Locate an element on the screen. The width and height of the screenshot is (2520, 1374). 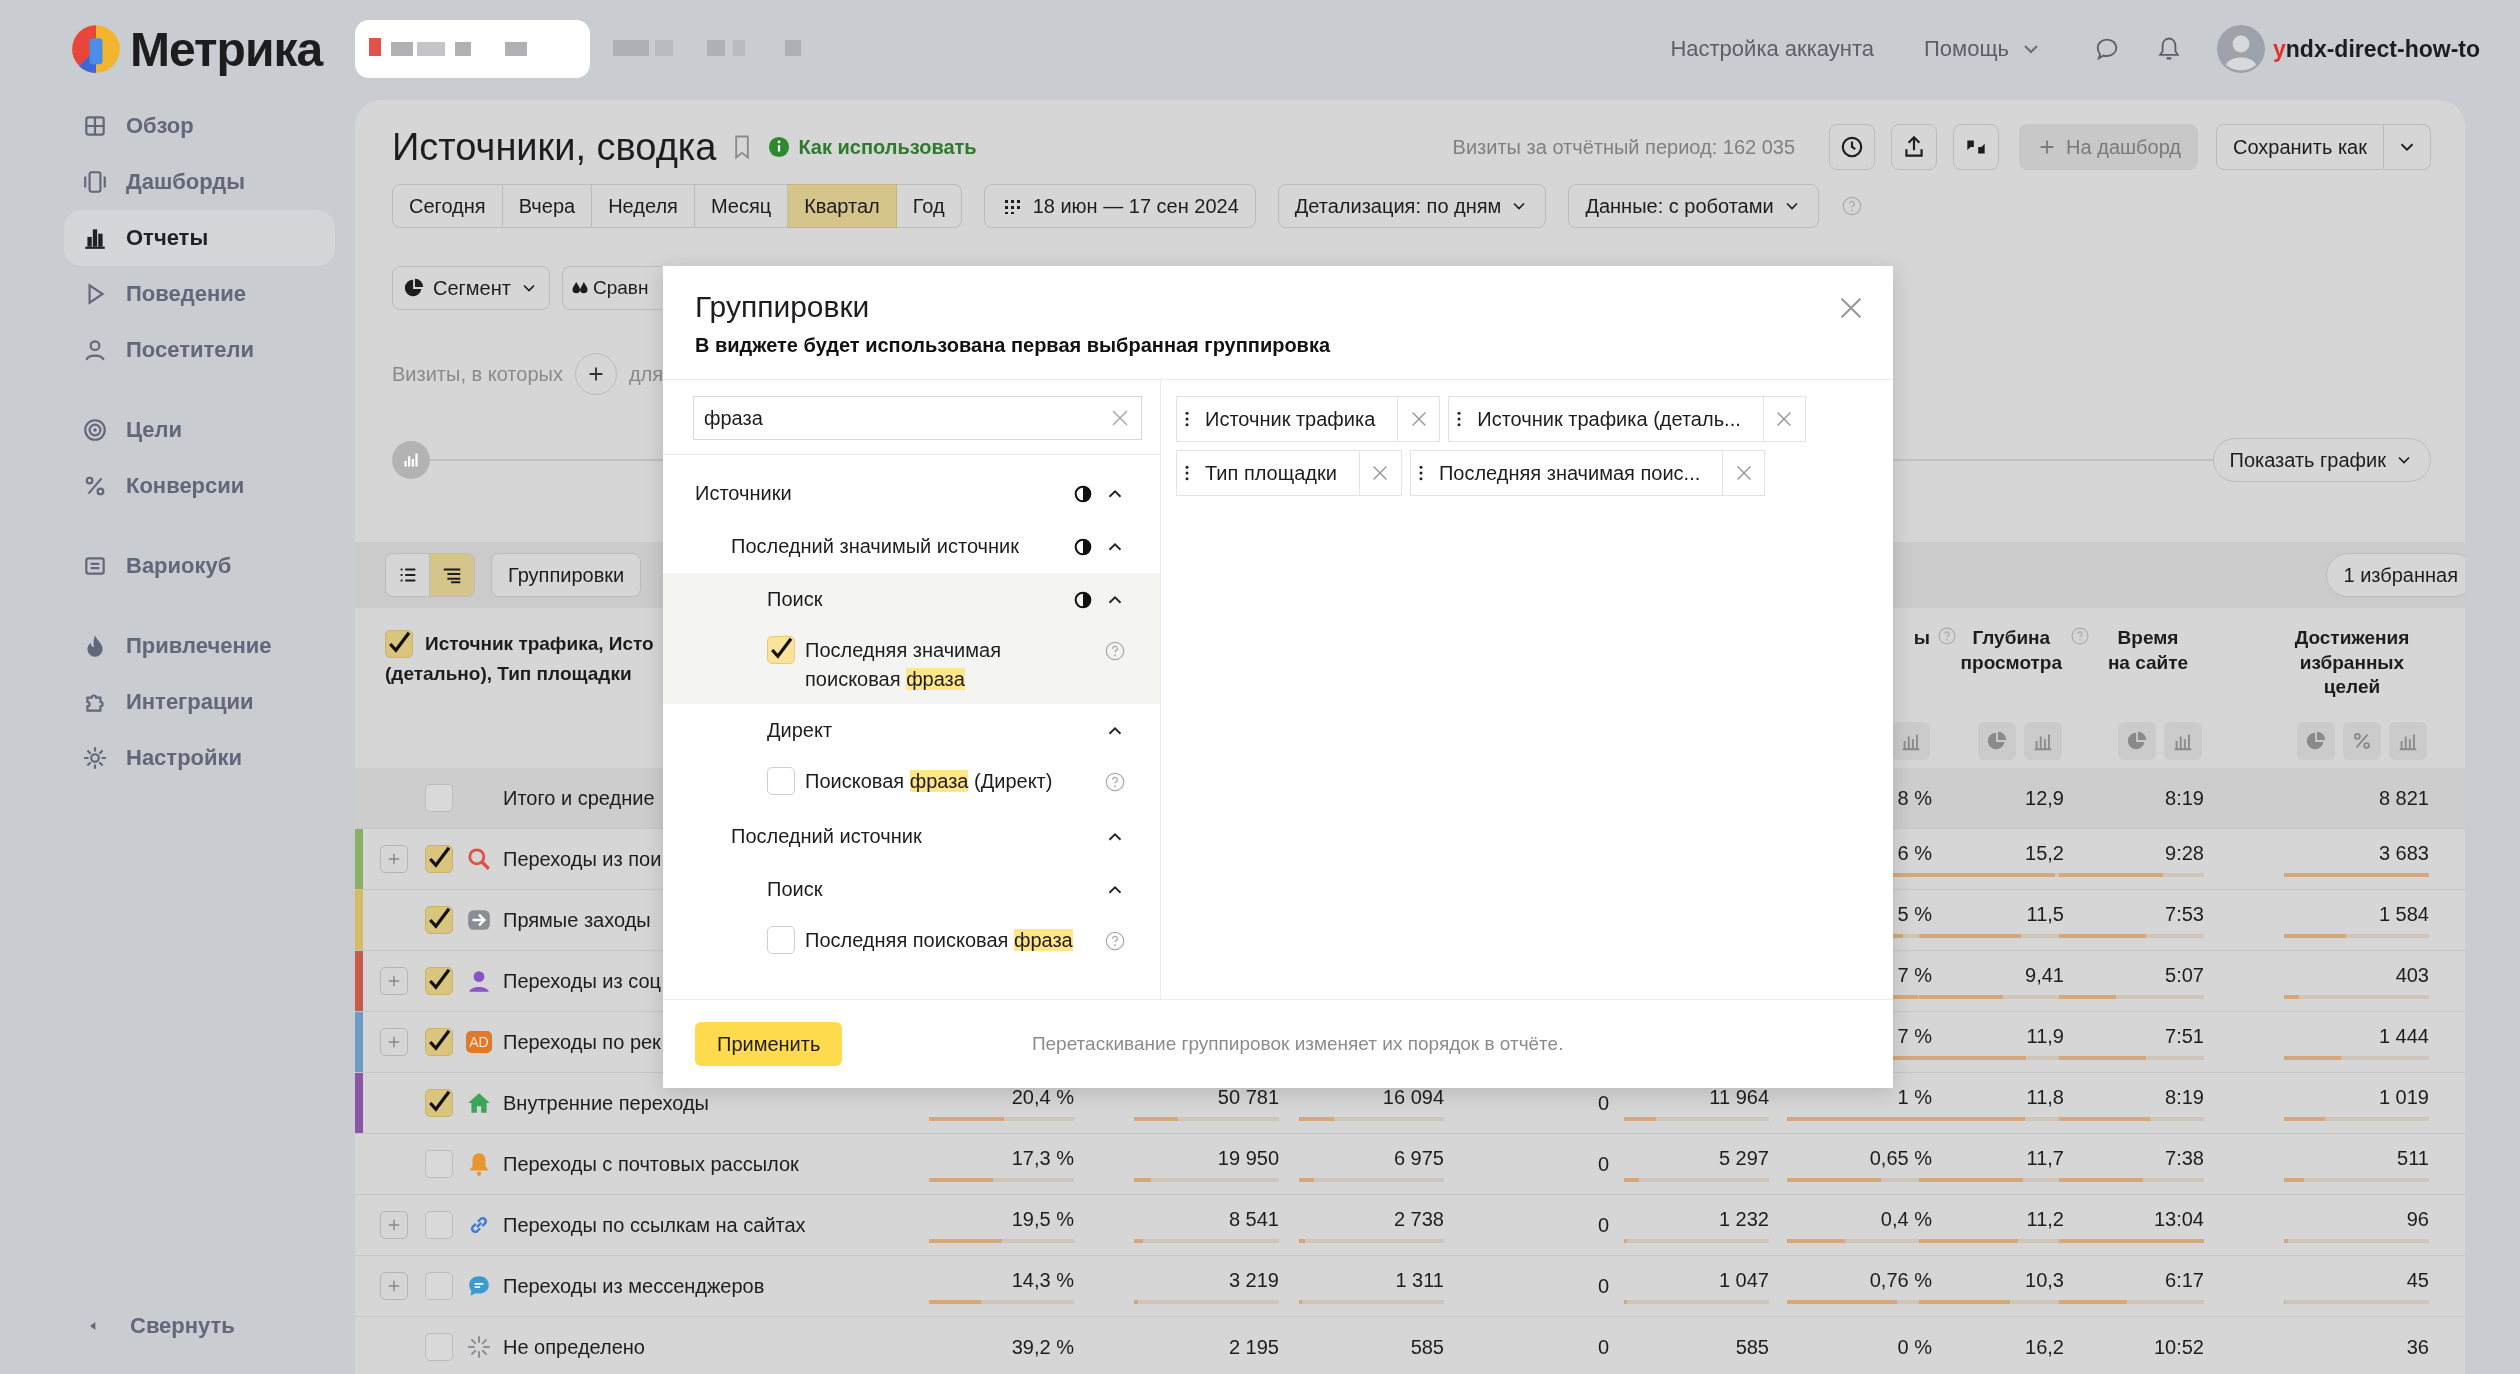
row-label: Внутренние переходы is located at coordinates (606, 1103).